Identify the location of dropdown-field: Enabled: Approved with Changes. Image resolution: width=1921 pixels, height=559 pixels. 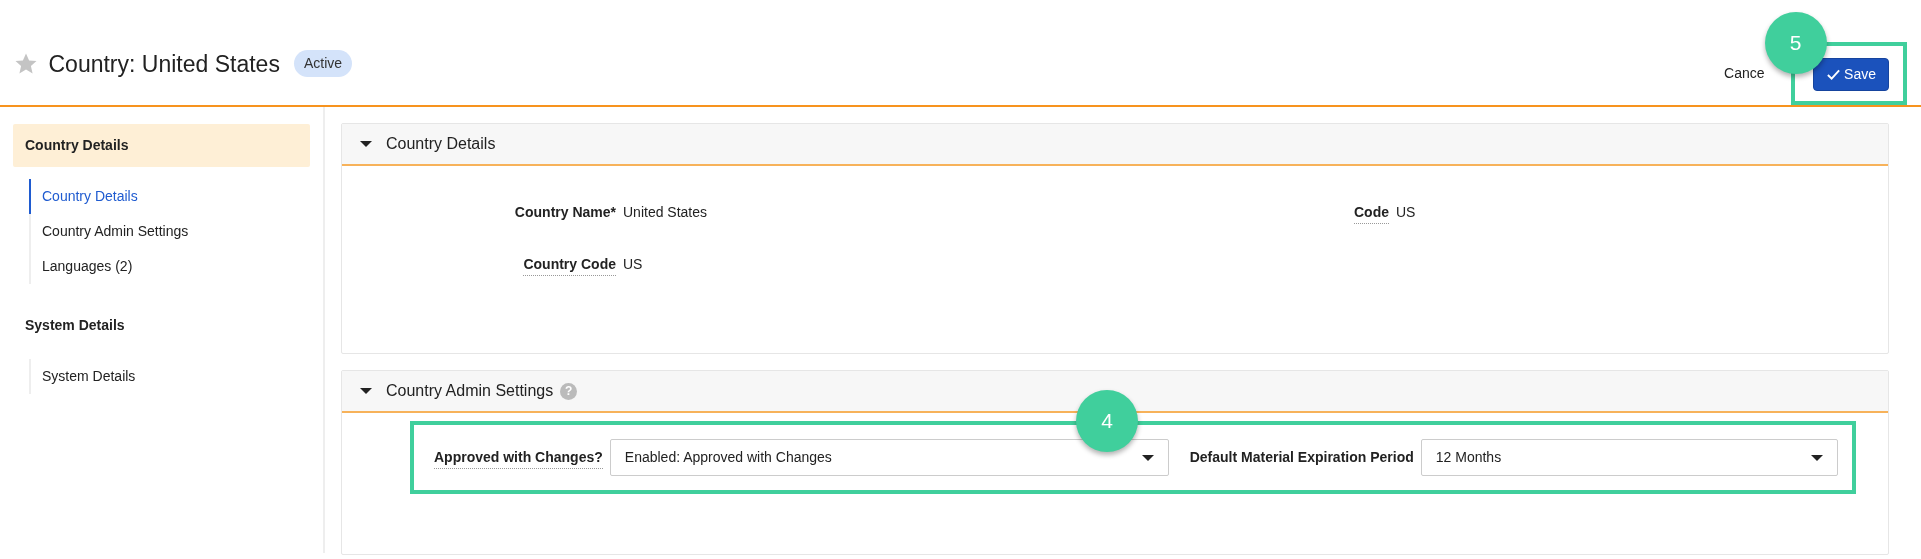
(889, 457).